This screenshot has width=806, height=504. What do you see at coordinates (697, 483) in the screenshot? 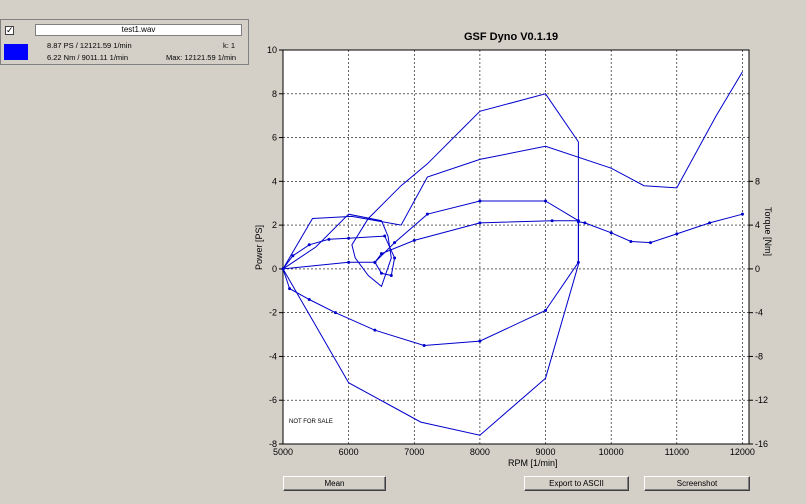
I see `screenshot-button: Screenshot` at bounding box center [697, 483].